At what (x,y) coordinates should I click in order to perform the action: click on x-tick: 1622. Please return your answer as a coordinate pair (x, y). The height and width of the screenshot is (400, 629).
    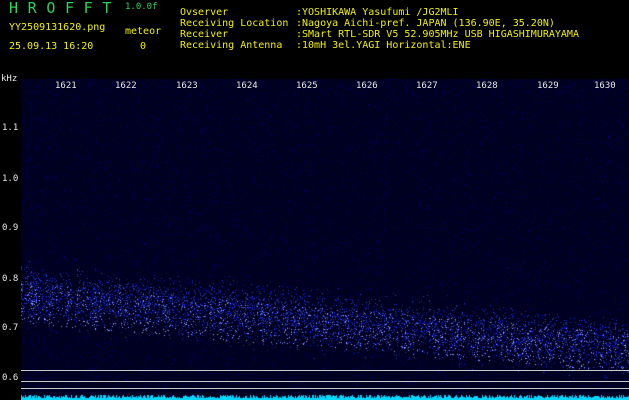
    Looking at the image, I should click on (126, 86).